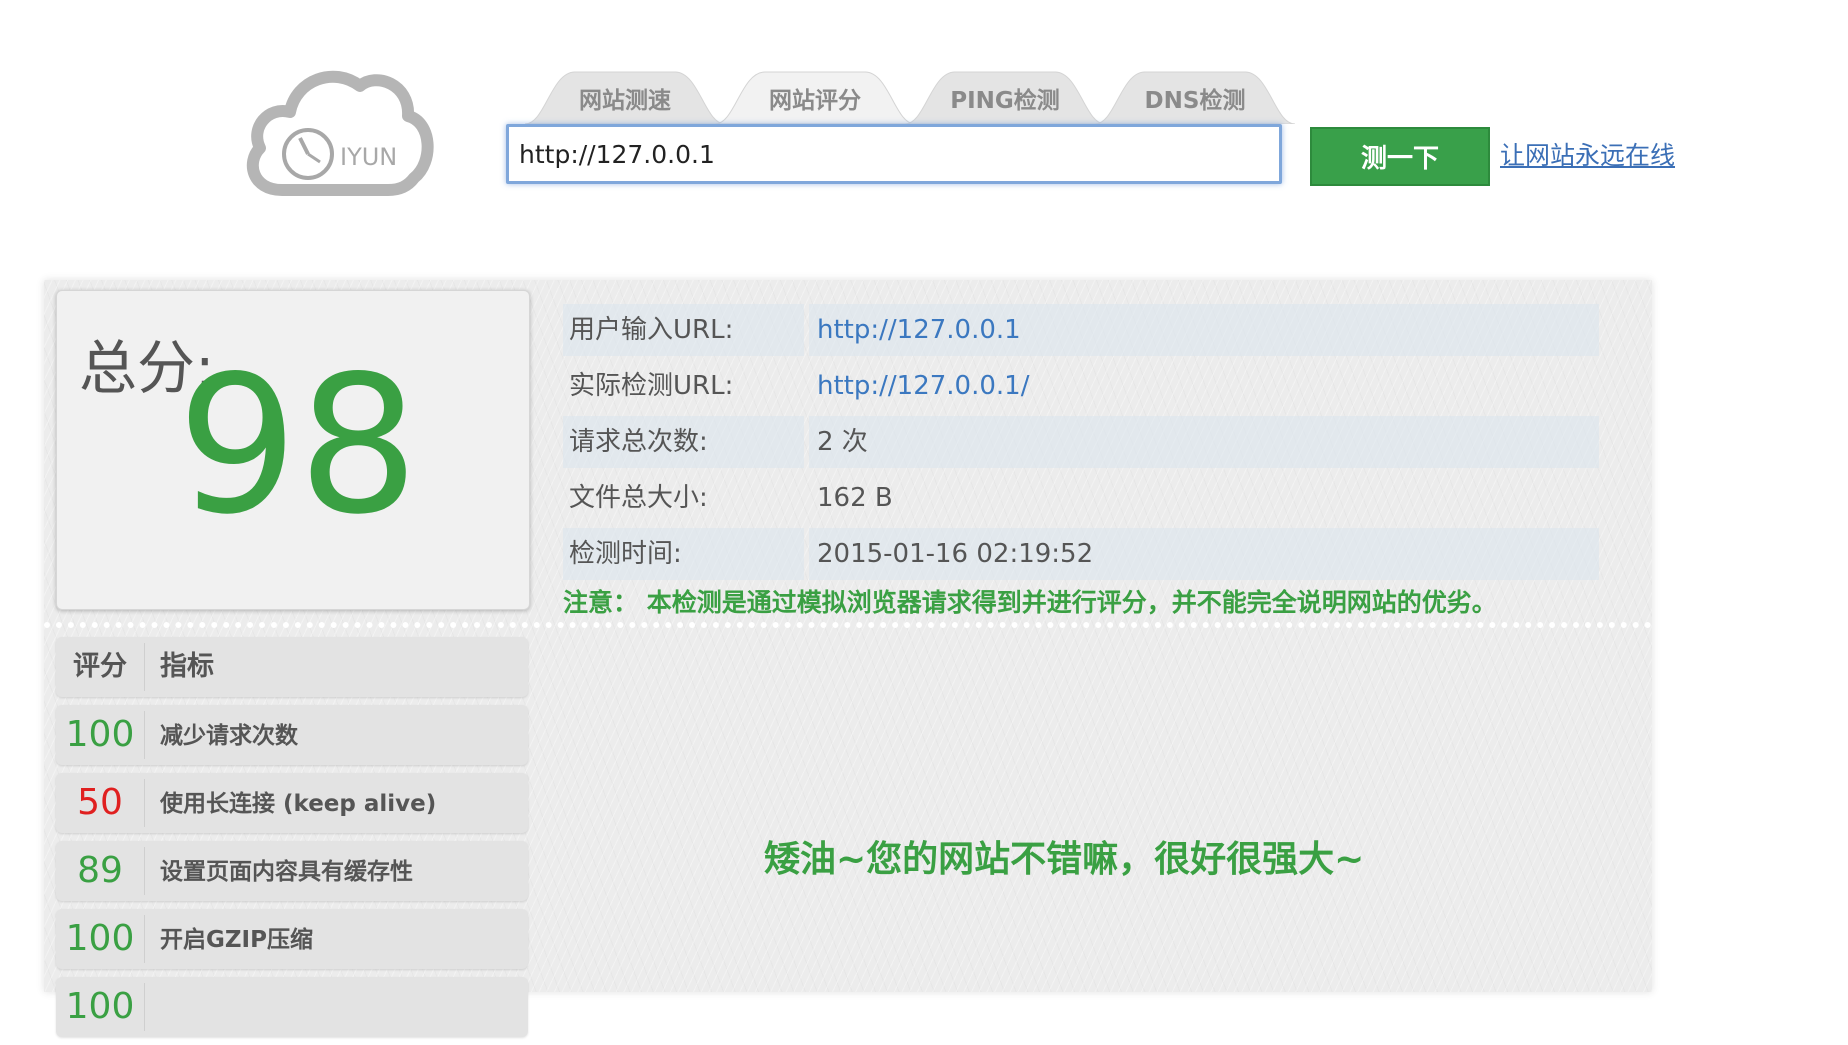 This screenshot has width=1848, height=1045. Describe the element at coordinates (1204, 554) in the screenshot. I see `info-value: 2015-01-16 02:19:52` at that location.